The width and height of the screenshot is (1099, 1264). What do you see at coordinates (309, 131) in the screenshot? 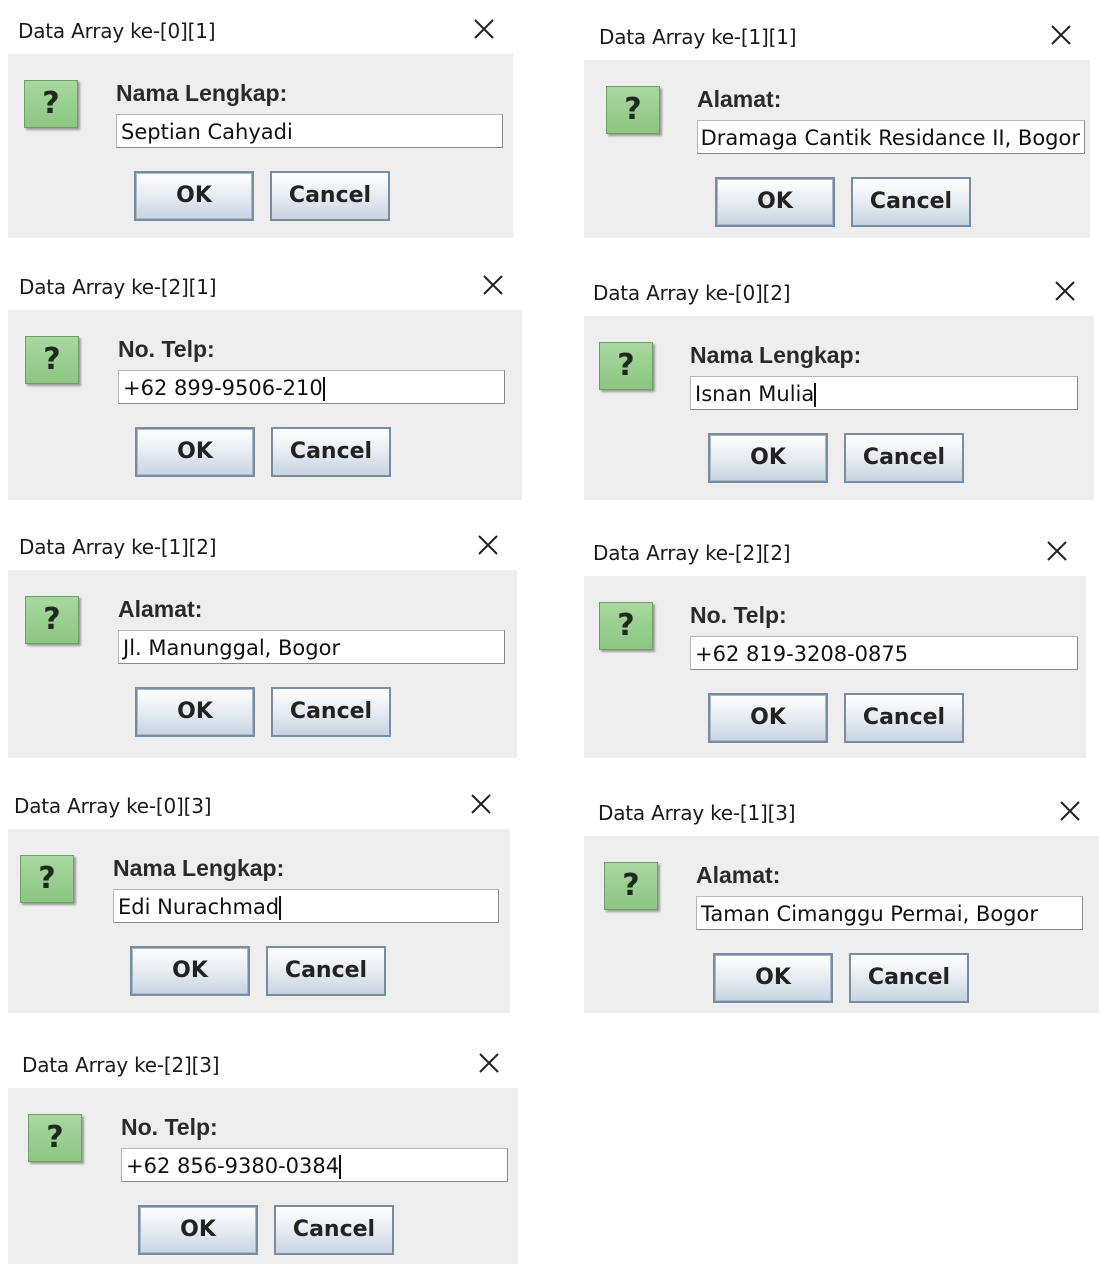
I see `text-input: Septian Cahyadi` at bounding box center [309, 131].